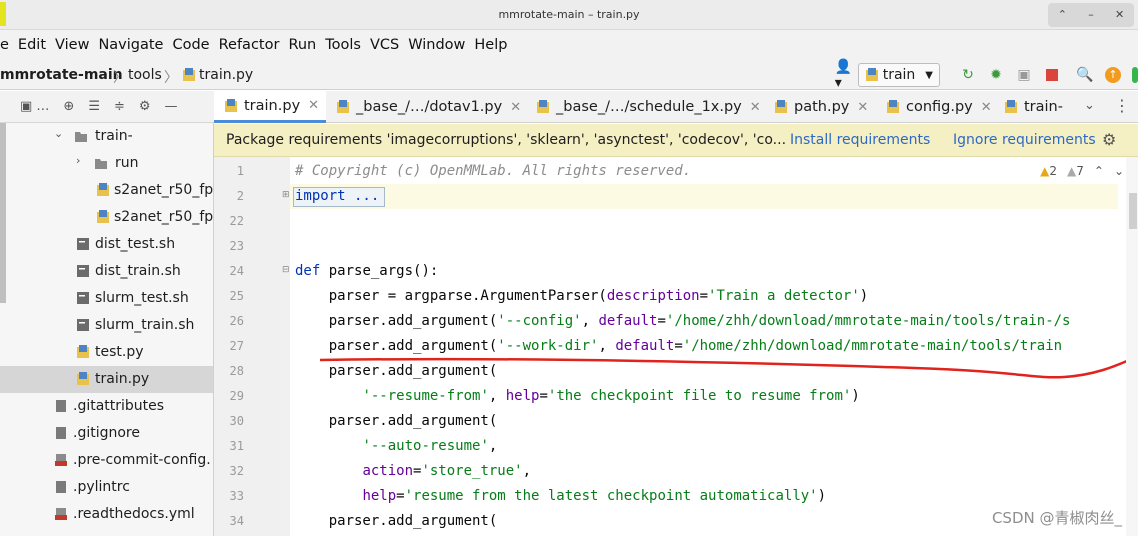 The image size is (1138, 536). Describe the element at coordinates (935, 107) in the screenshot. I see `tab-config: config.py ✕` at that location.